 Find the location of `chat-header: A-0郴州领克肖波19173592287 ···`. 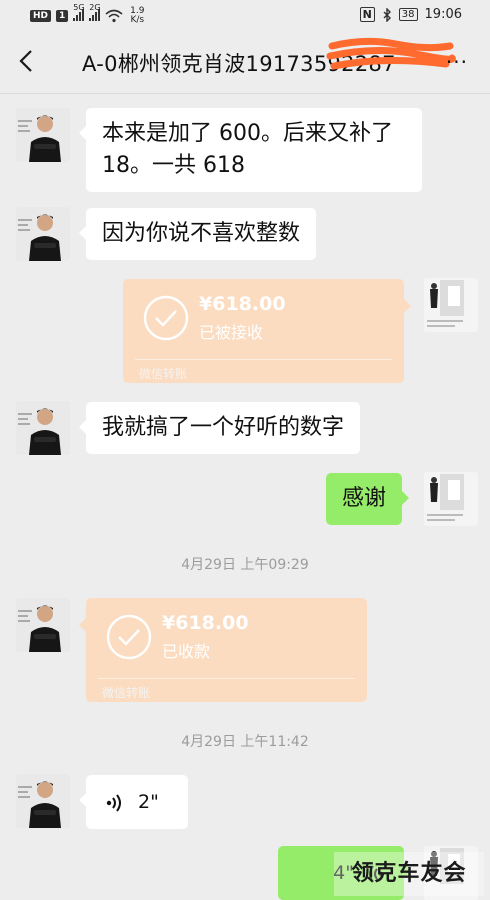

chat-header: A-0郴州领克肖波19173592287 ··· is located at coordinates (245, 62).